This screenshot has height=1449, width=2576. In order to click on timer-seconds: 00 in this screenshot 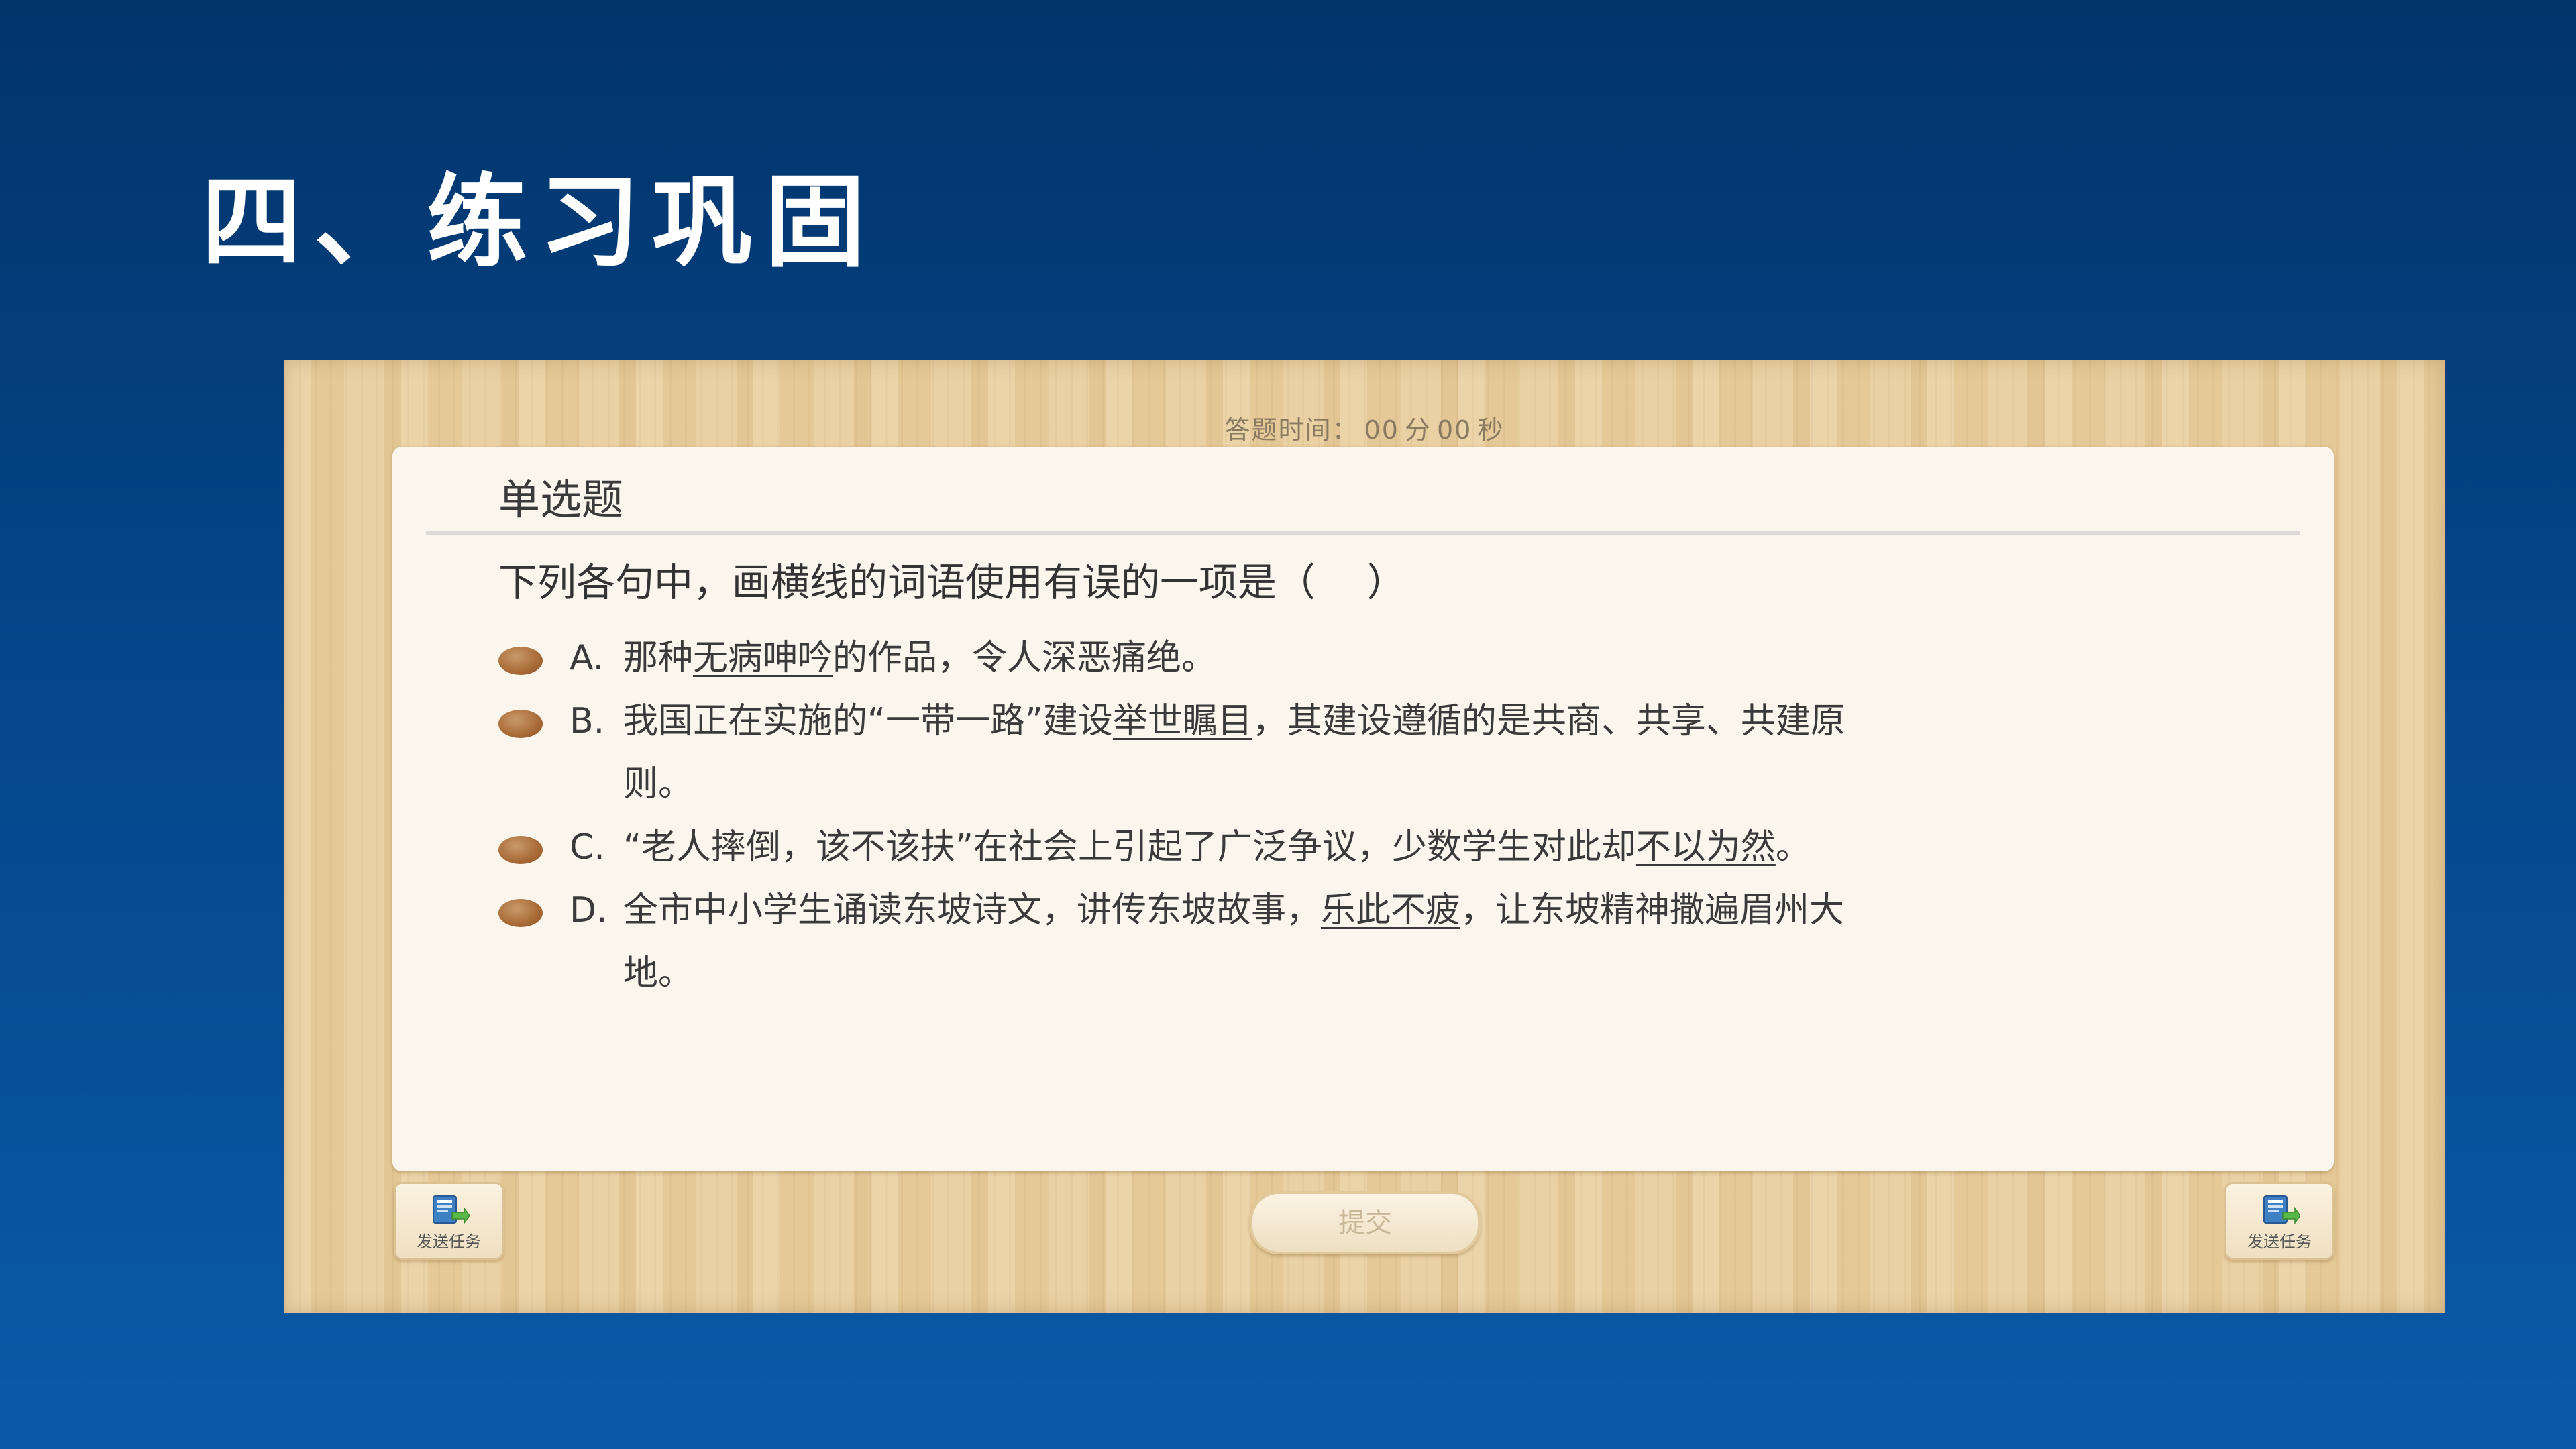, I will do `click(1454, 430)`.